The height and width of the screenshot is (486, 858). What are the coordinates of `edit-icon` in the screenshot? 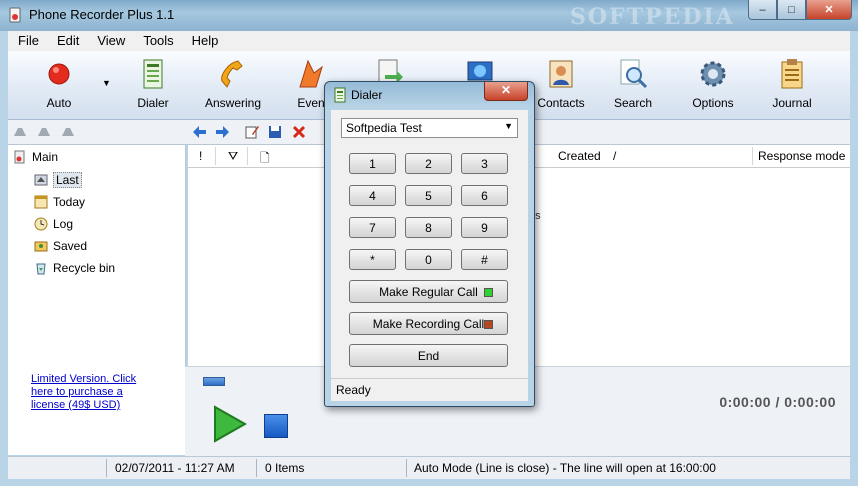 It's located at (252, 132).